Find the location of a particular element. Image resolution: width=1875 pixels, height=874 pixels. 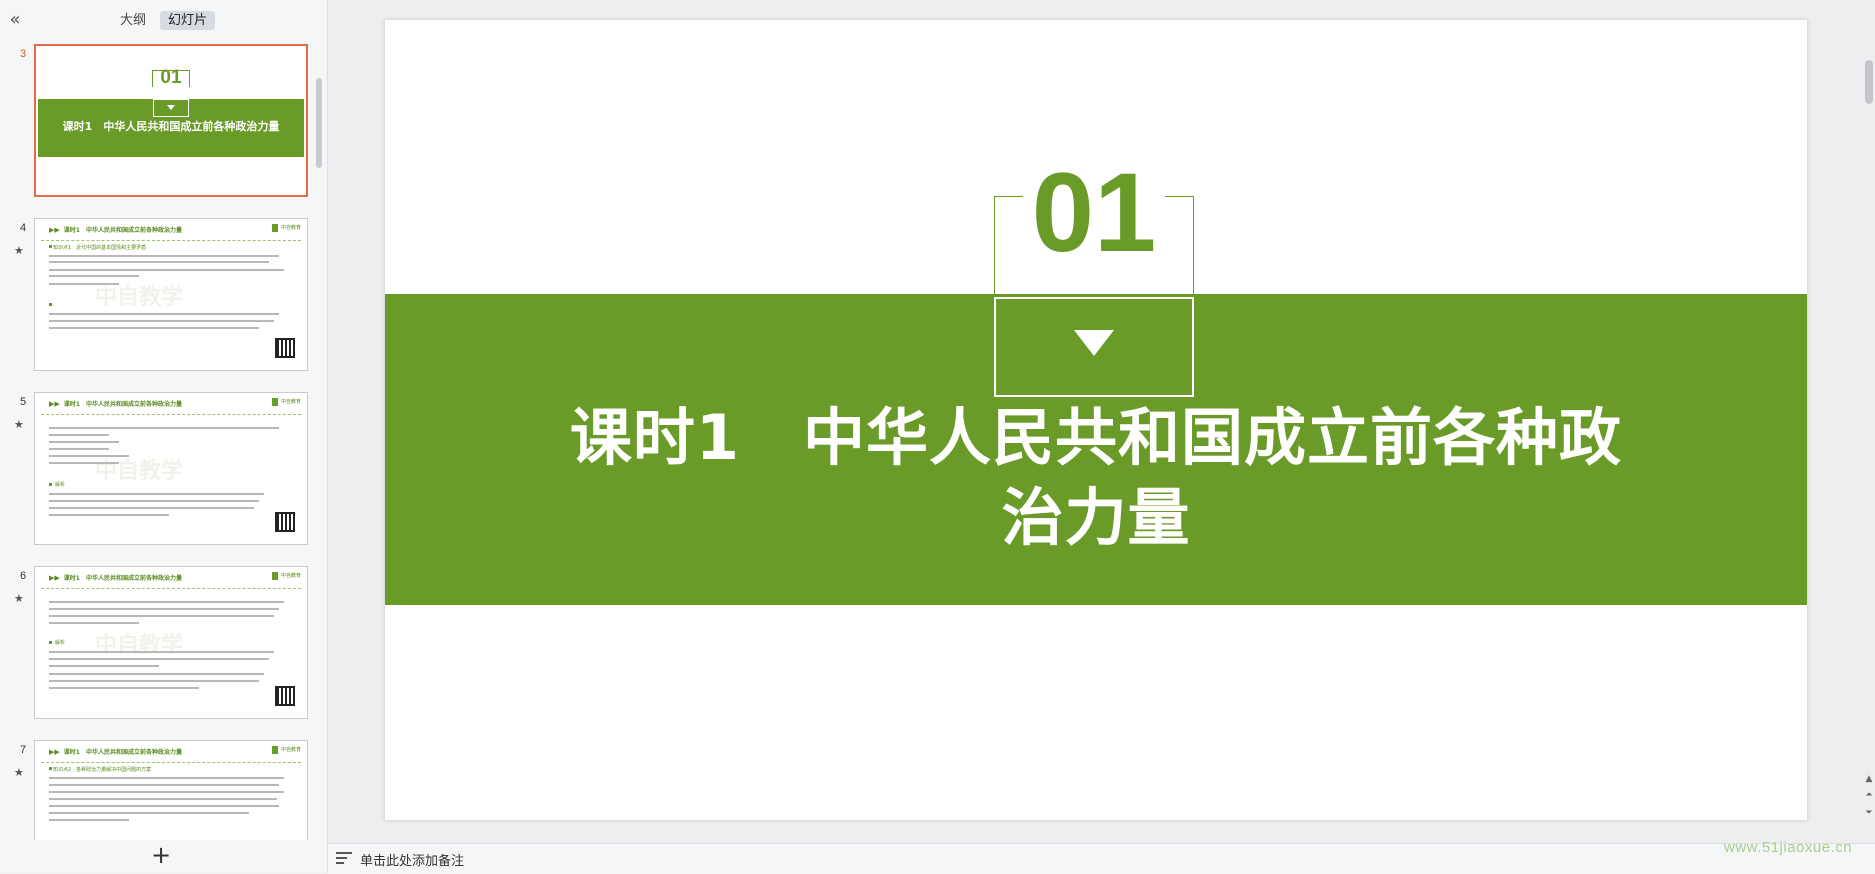

thumbnail-row: 6 ★ ▶▶ 课时1 中华人民共和国成立前各种政治力量 中自教育 中自教学 解析 is located at coordinates (158, 646).